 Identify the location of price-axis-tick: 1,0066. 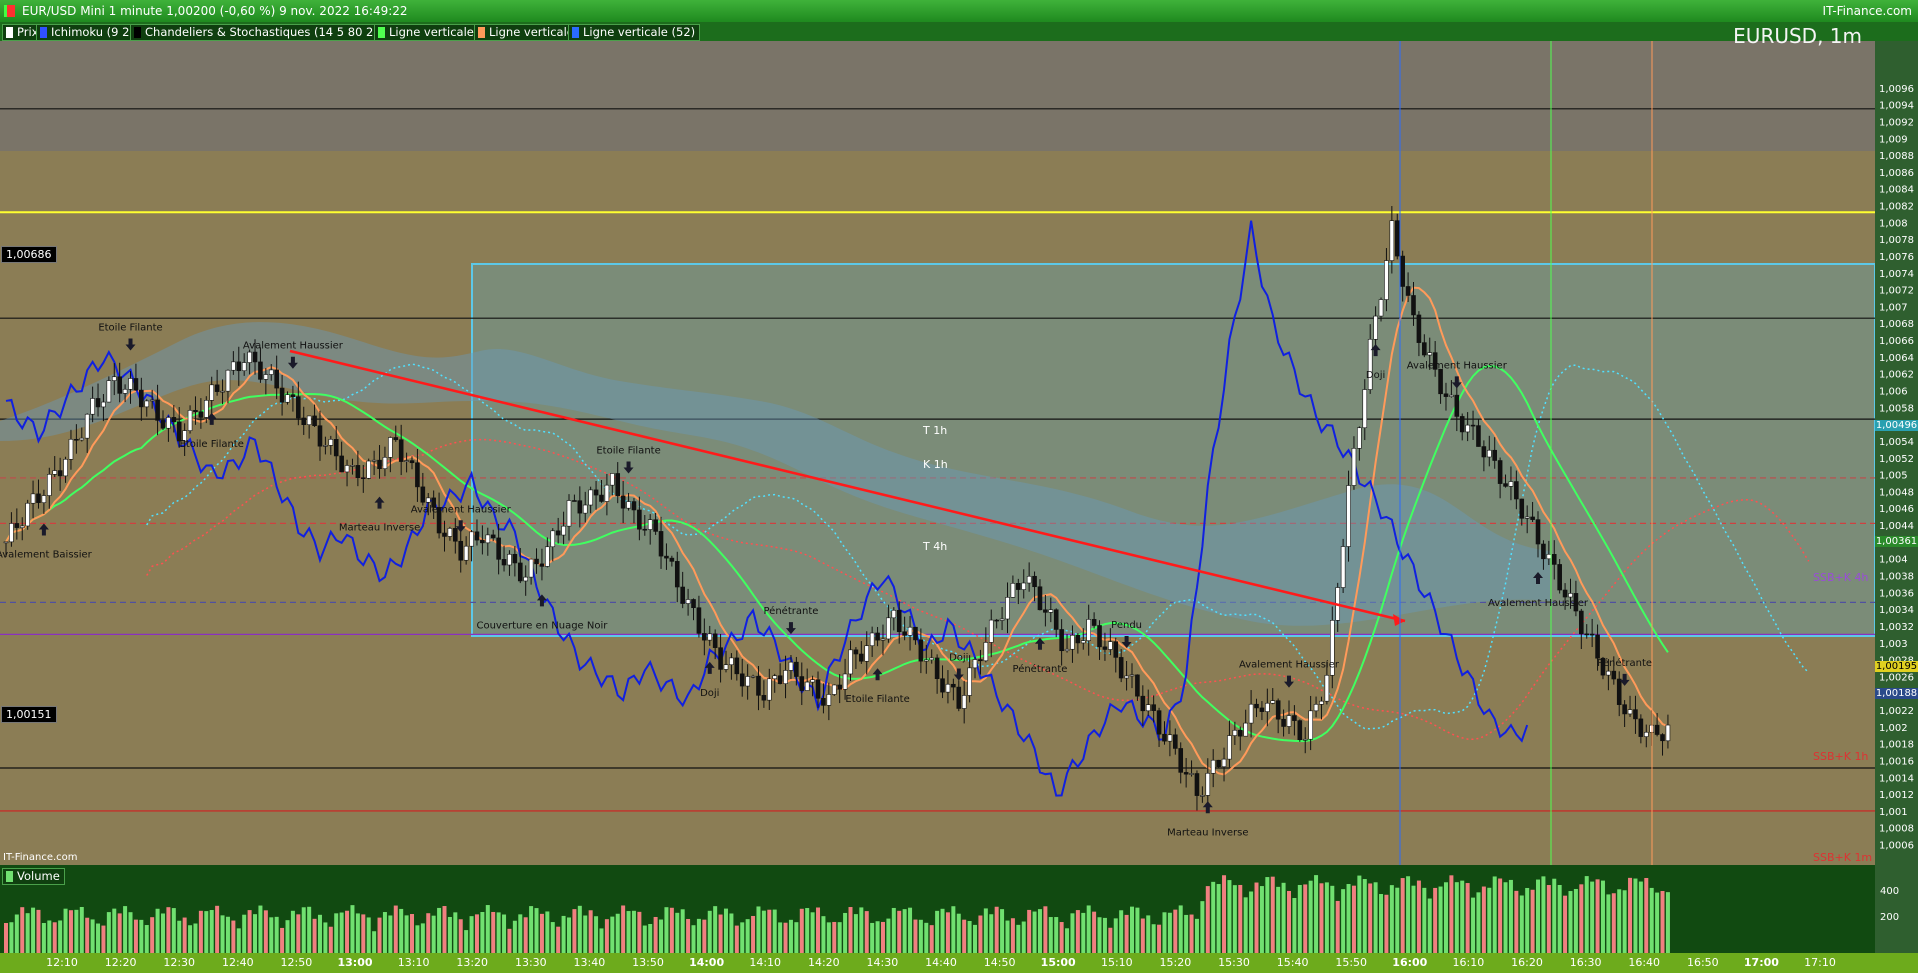
(1896, 341).